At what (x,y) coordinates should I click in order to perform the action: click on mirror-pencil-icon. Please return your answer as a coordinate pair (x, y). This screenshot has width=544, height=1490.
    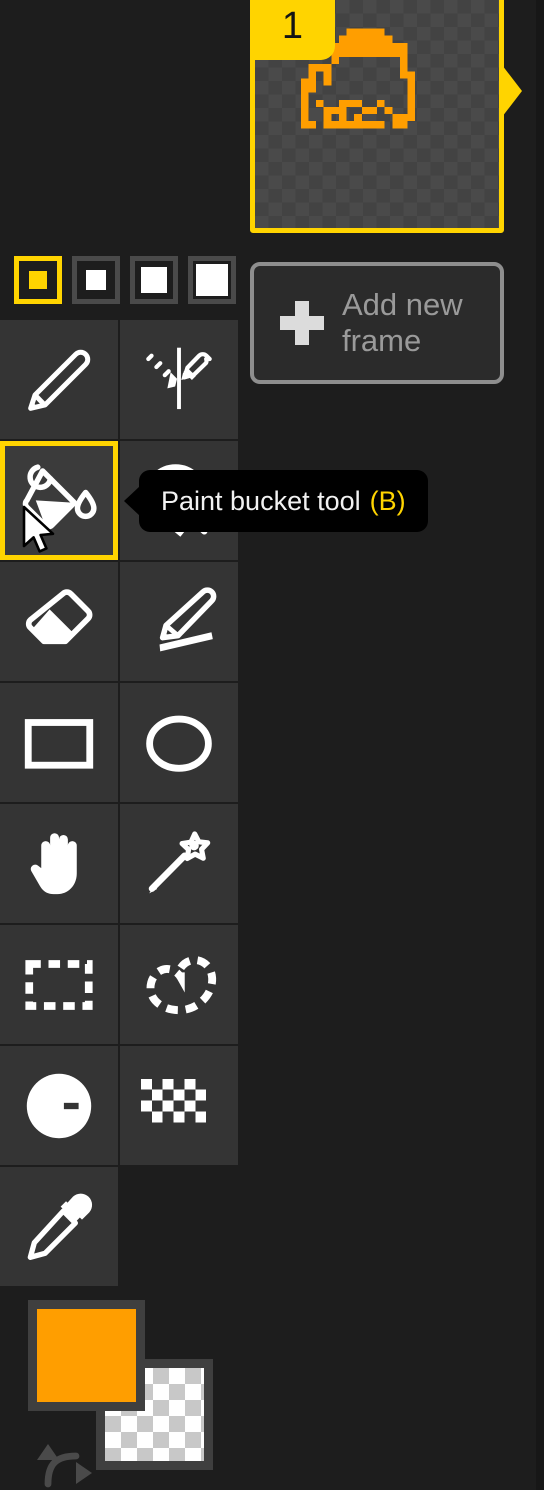
    Looking at the image, I should click on (179, 378).